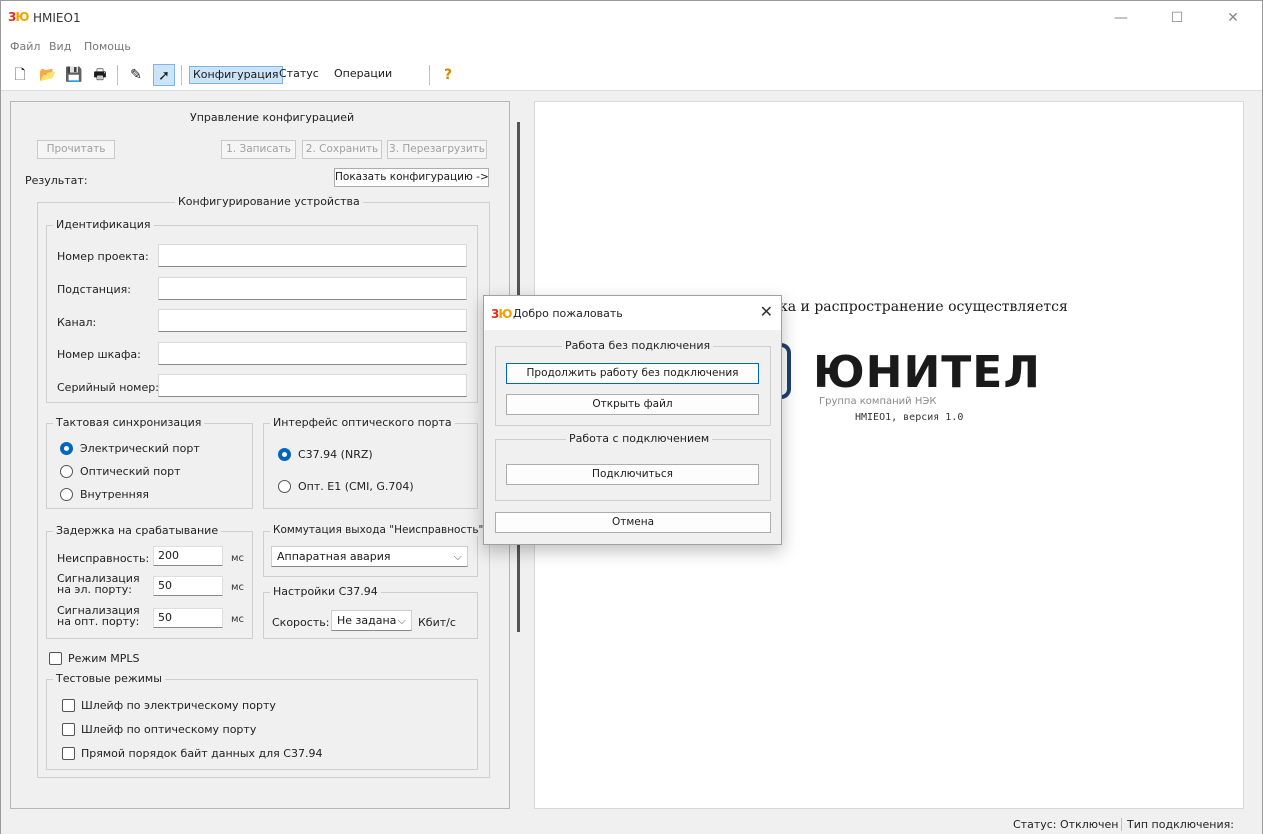 The width and height of the screenshot is (1263, 834). Describe the element at coordinates (129, 422) in the screenshot. I see `clock-sync-title: Тактовая синхронизация` at that location.